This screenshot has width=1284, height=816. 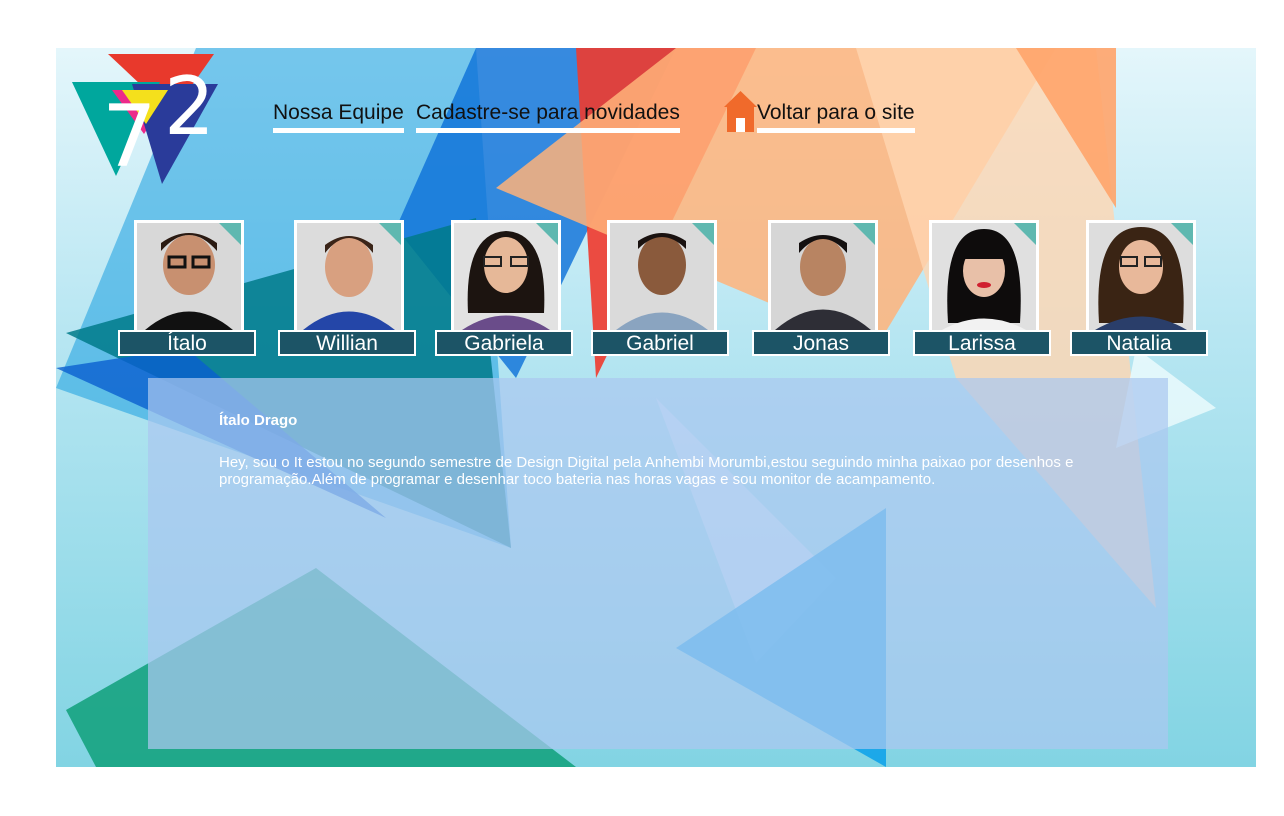 What do you see at coordinates (258, 420) in the screenshot?
I see `profile-title: Ítalo Drago` at bounding box center [258, 420].